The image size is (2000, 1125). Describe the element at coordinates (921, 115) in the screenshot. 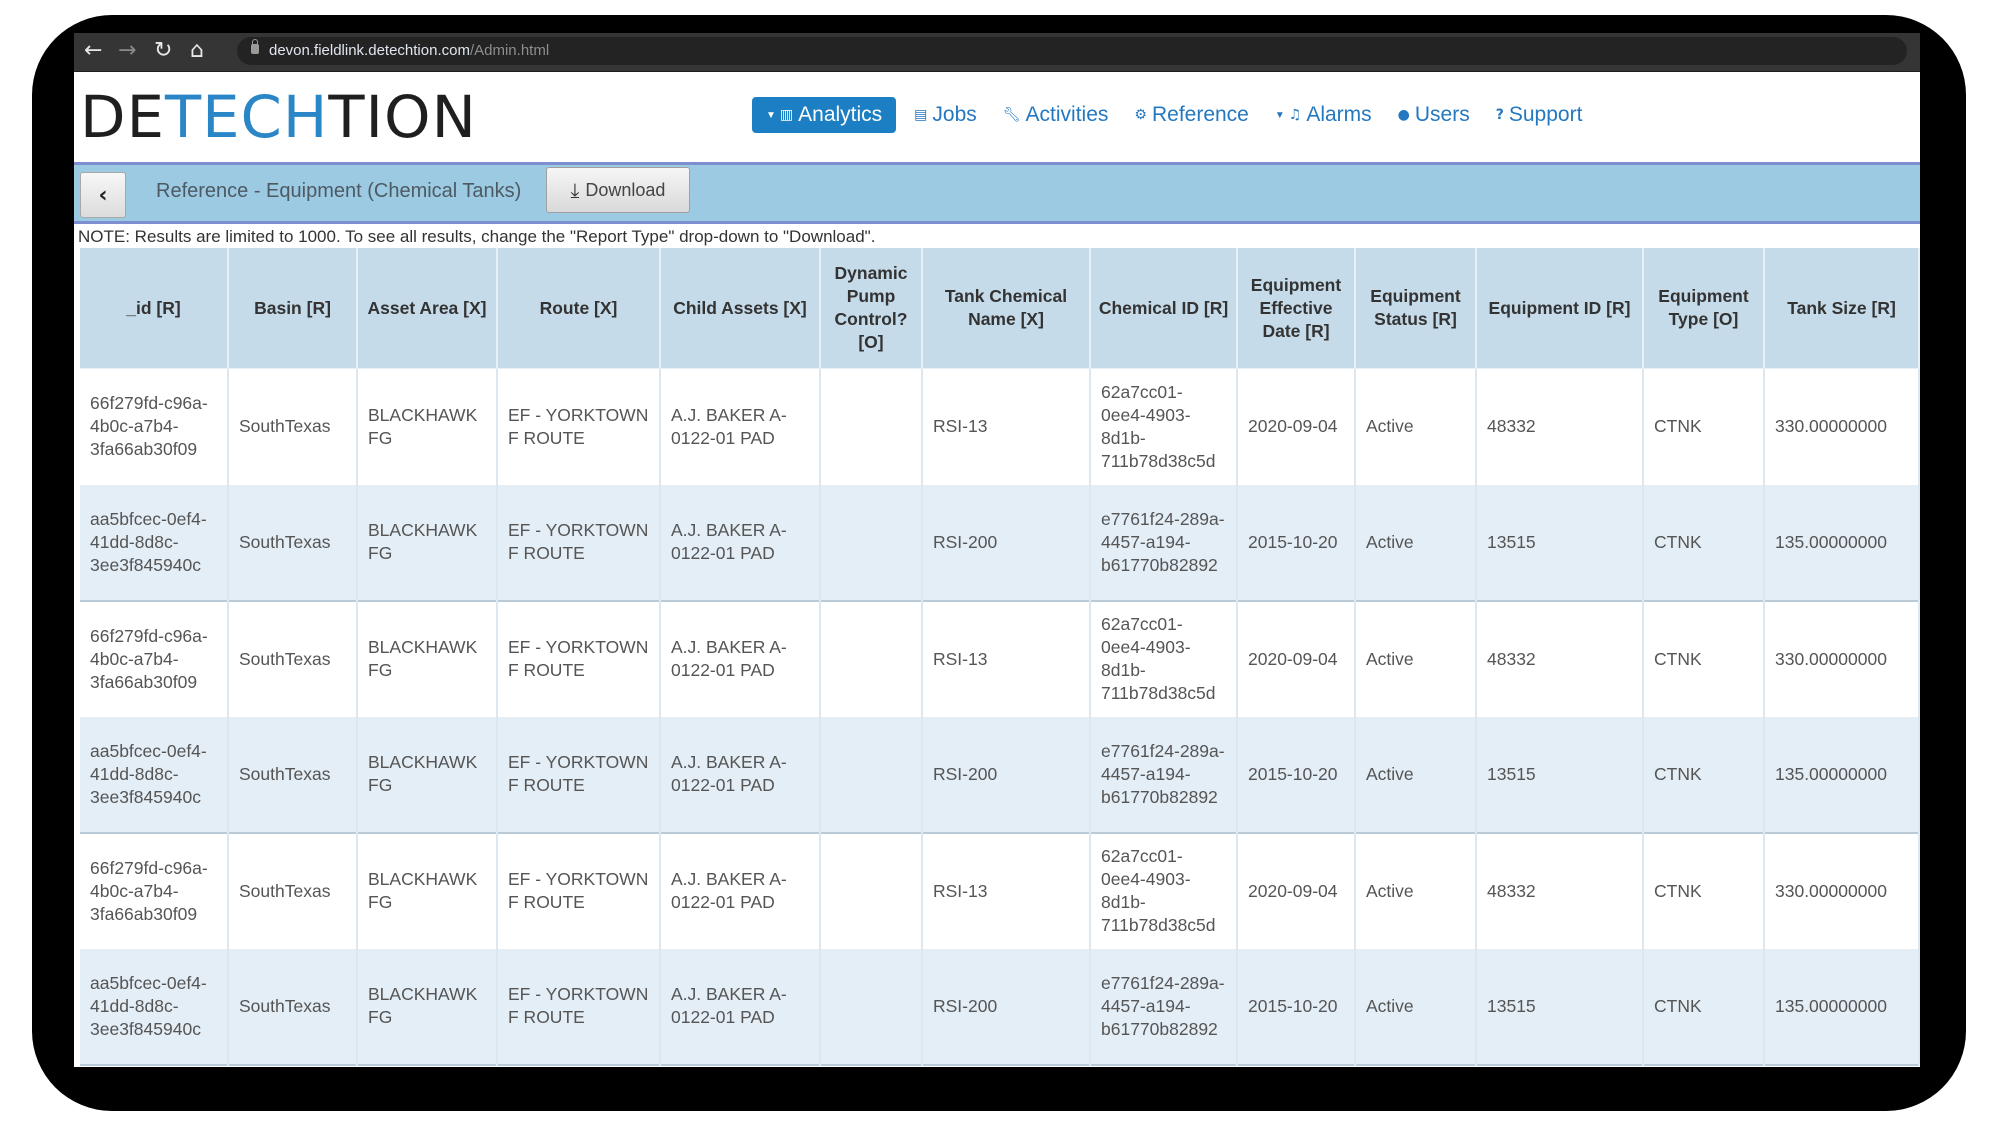

I see `clipboard-icon: ▤` at that location.